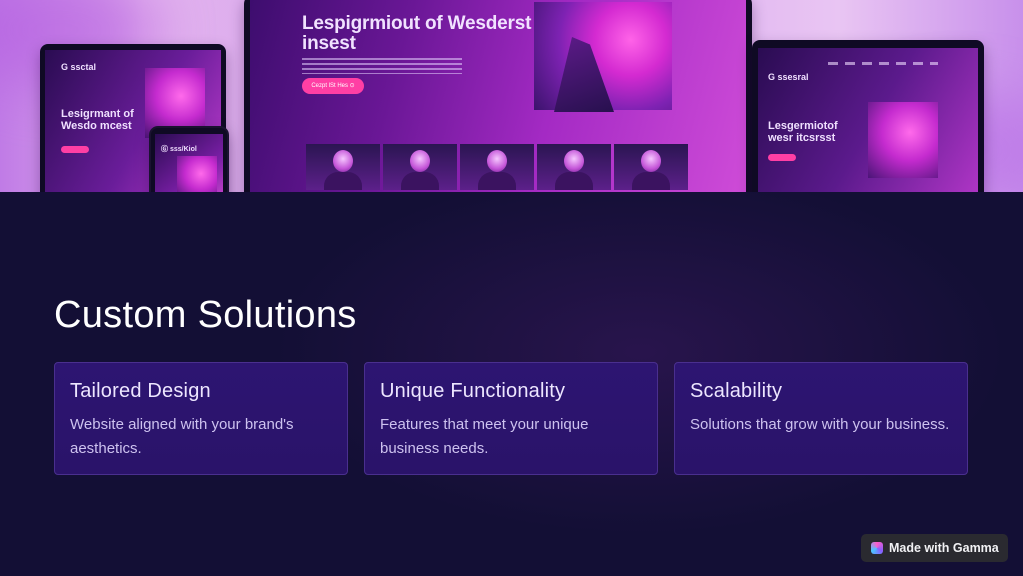  I want to click on made-with-gamma-button: Made with Gamma, so click(934, 548).